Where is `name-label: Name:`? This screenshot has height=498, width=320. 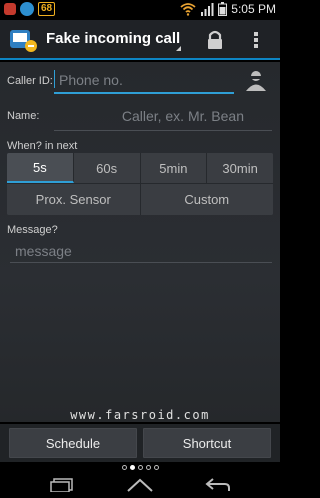 name-label: Name: is located at coordinates (23, 116).